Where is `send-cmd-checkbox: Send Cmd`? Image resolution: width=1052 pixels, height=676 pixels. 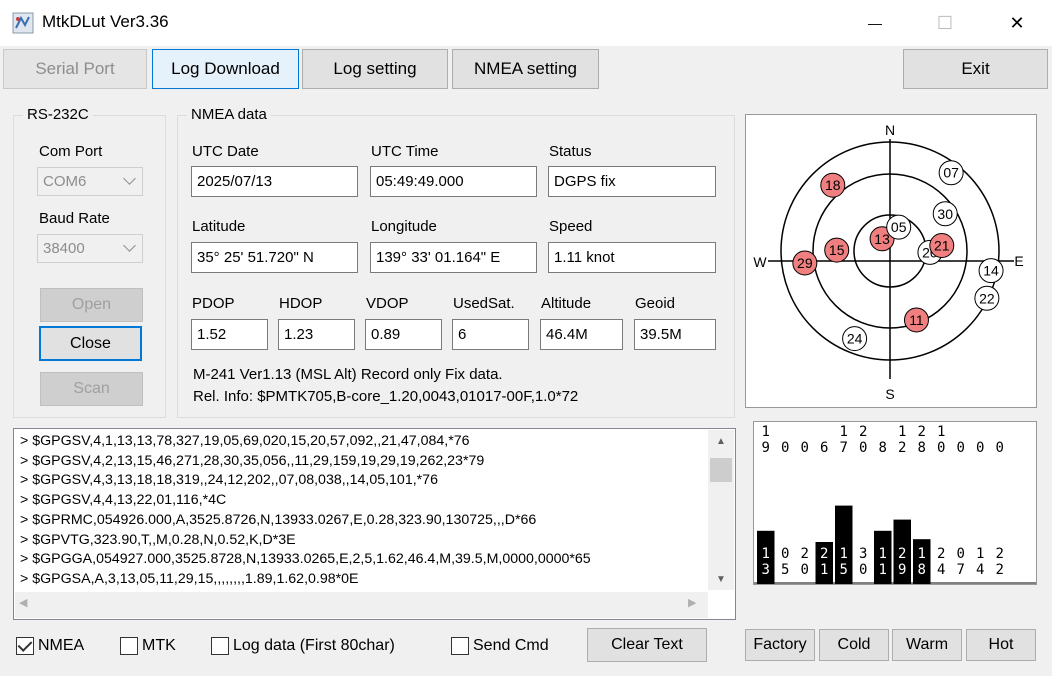 send-cmd-checkbox: Send Cmd is located at coordinates (500, 646).